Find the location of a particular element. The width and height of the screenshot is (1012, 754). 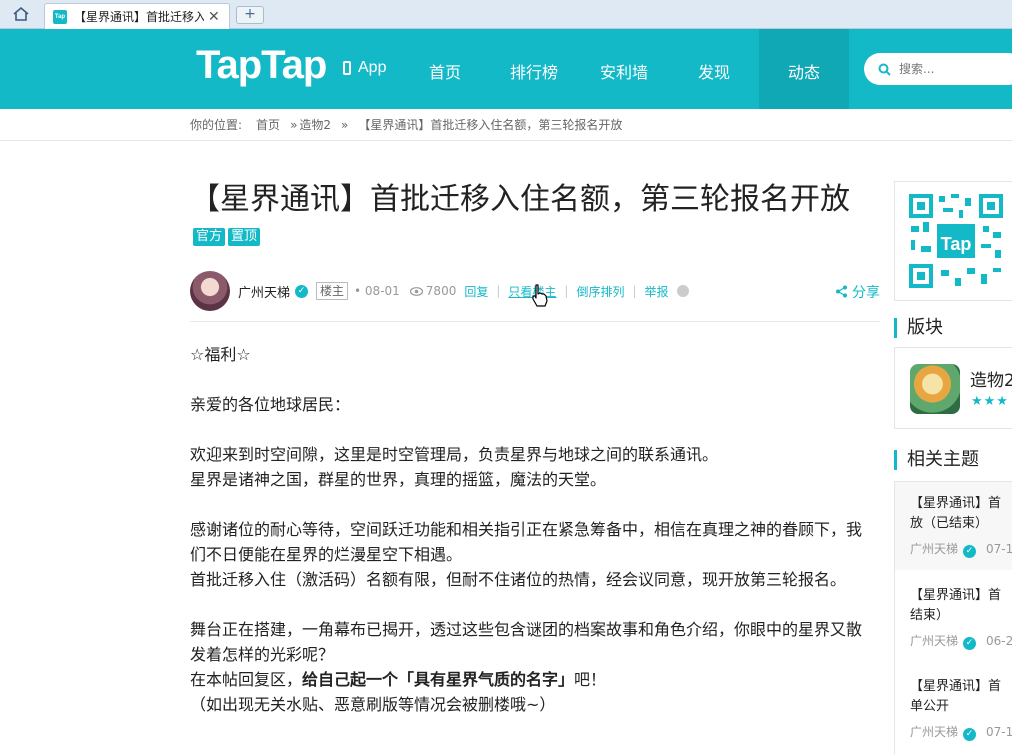

browser-home-button is located at coordinates (21, 14).